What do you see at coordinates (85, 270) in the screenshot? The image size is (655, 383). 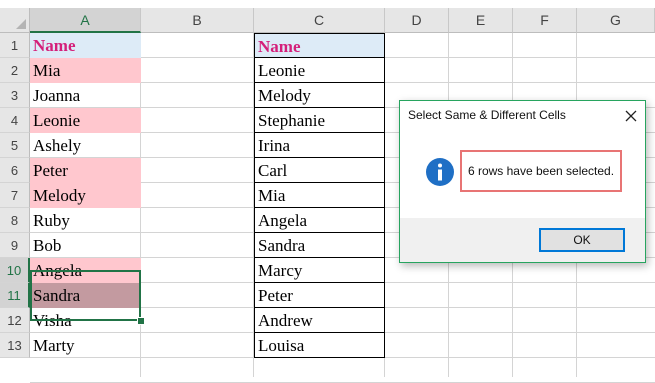 I see `cell-a10: Angela` at bounding box center [85, 270].